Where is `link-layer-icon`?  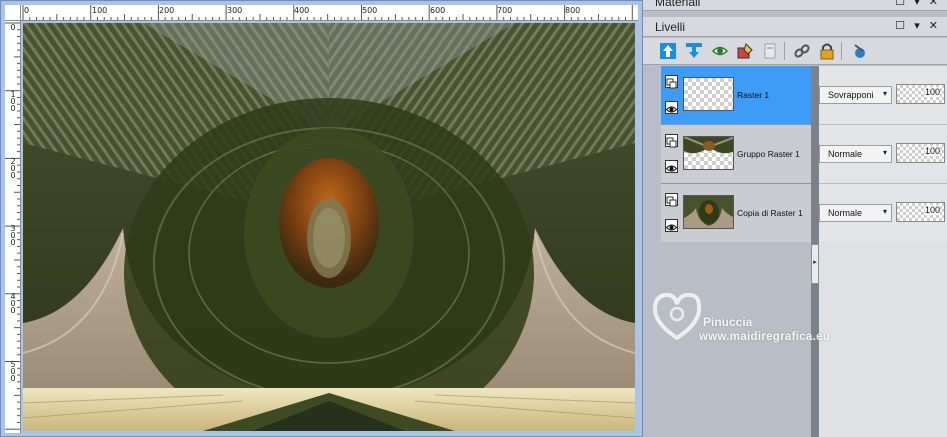 link-layer-icon is located at coordinates (802, 51).